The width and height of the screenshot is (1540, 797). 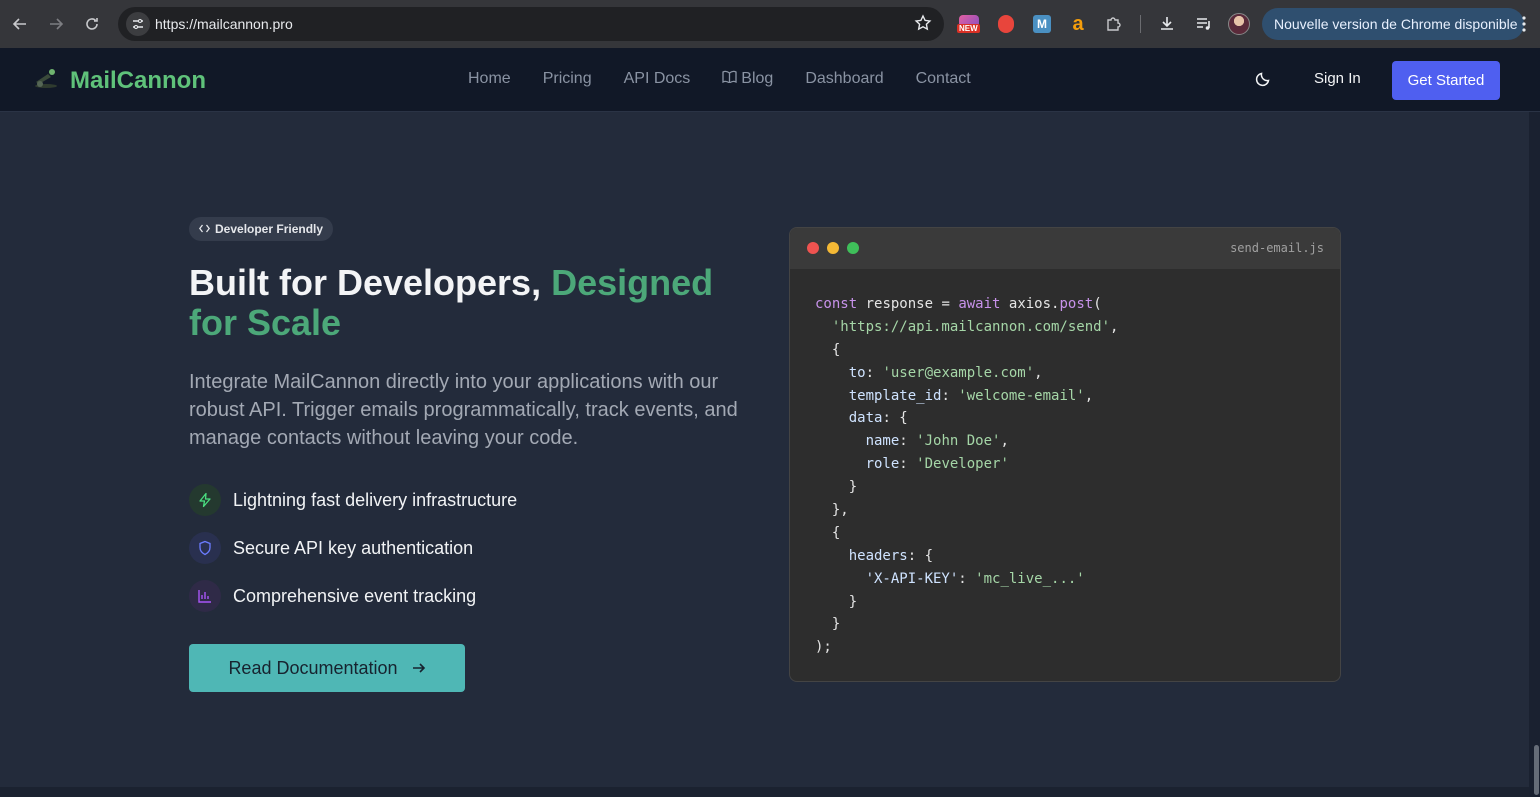 What do you see at coordinates (979, 304) in the screenshot?
I see `code-token: await` at bounding box center [979, 304].